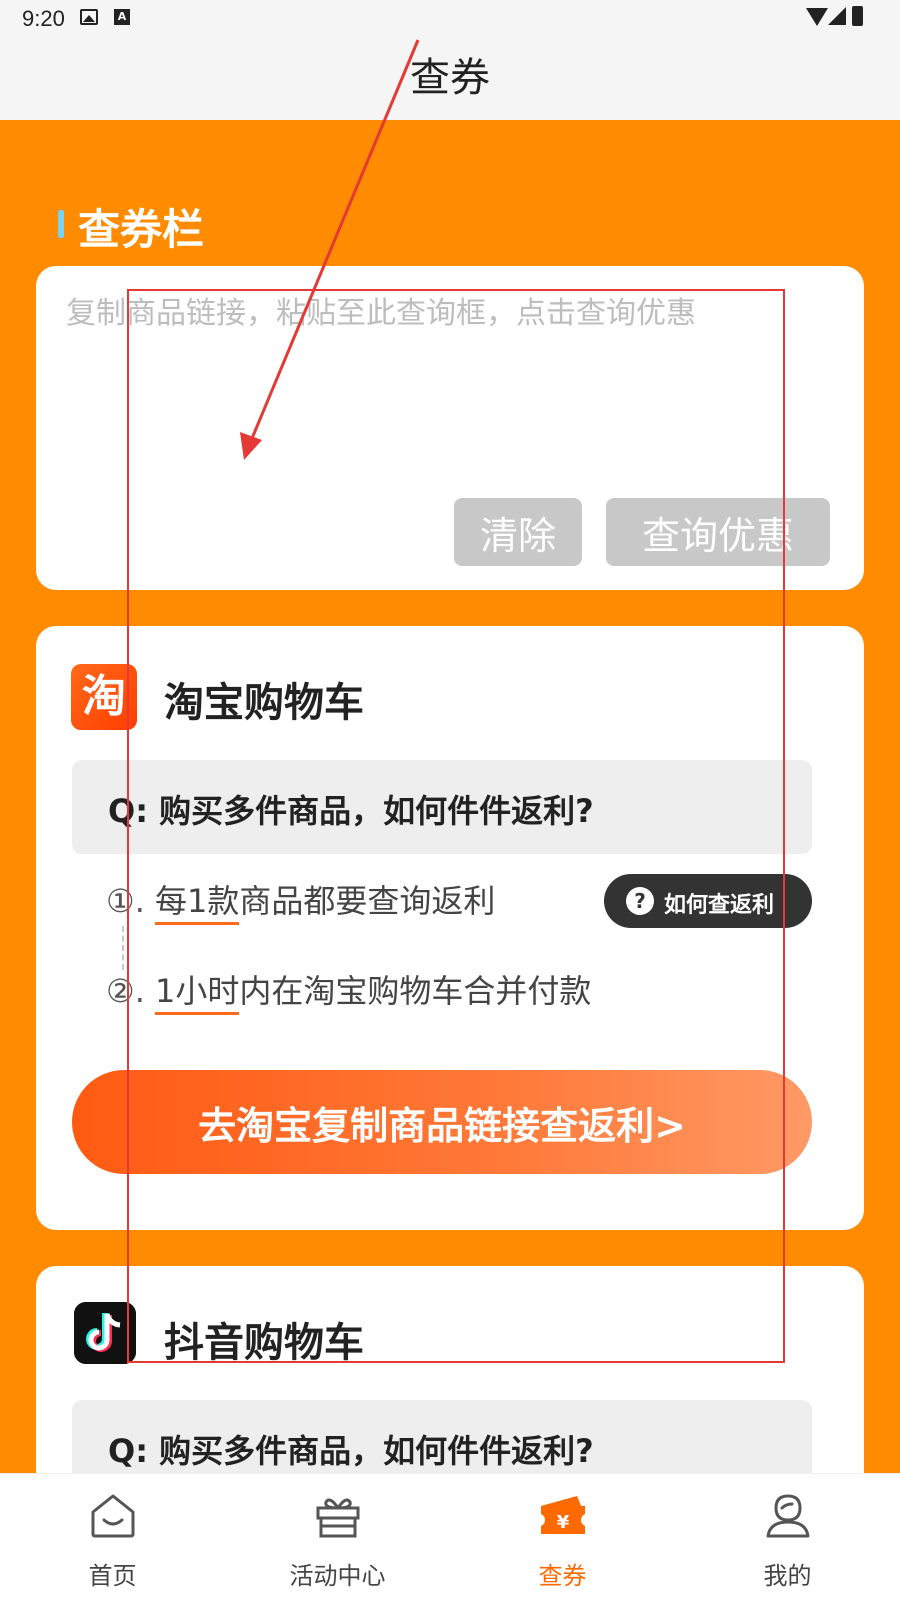 This screenshot has height=1600, width=900. I want to click on section-title: 查券栏, so click(141, 229).